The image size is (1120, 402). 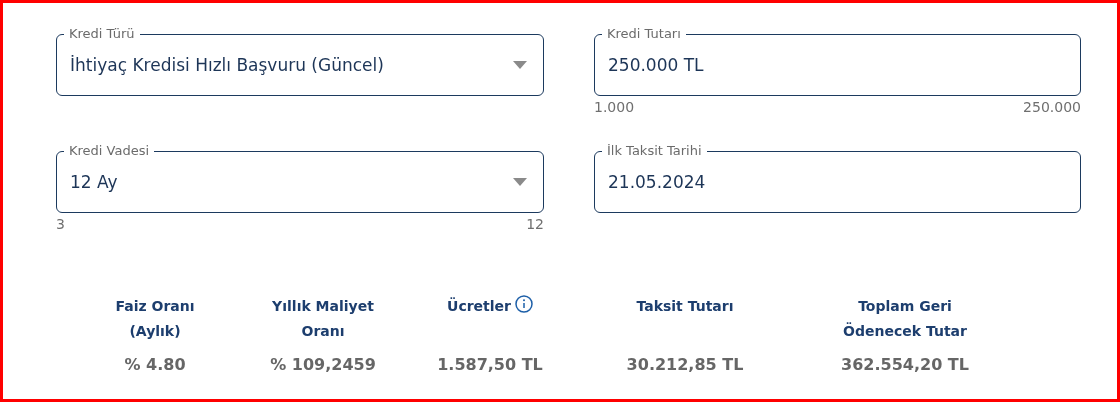 I want to click on summary-heading: Taksit Tutarı, so click(x=685, y=306).